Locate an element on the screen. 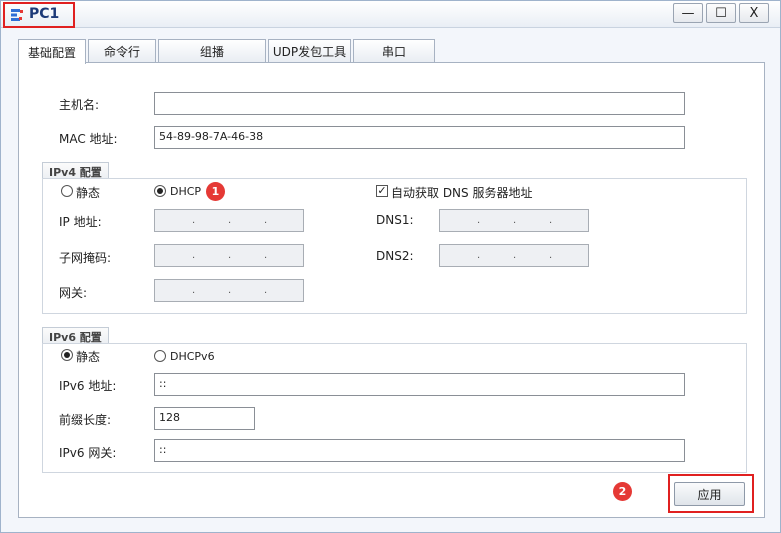 The image size is (781, 533). dns1-field: . . . is located at coordinates (514, 220).